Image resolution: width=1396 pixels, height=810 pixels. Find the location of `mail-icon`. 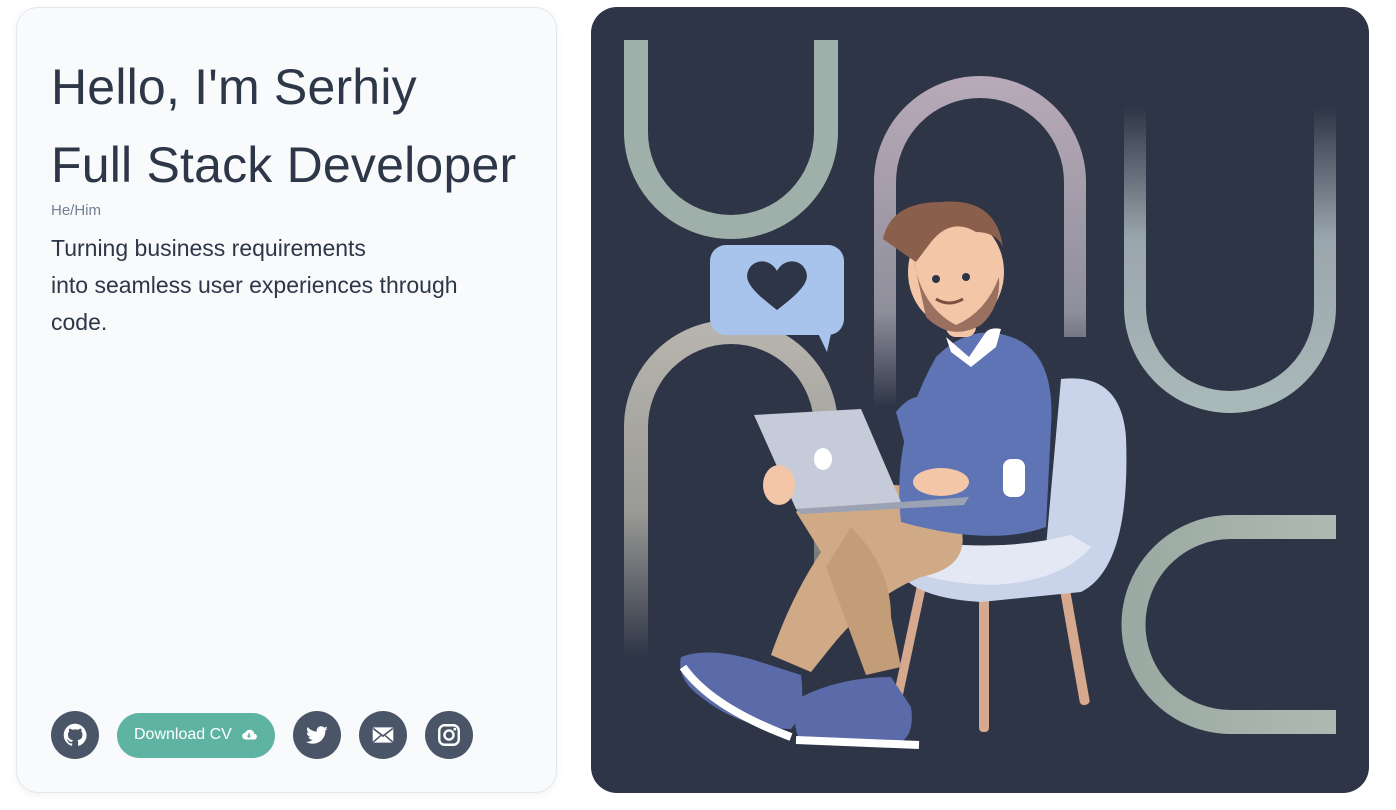

mail-icon is located at coordinates (383, 735).